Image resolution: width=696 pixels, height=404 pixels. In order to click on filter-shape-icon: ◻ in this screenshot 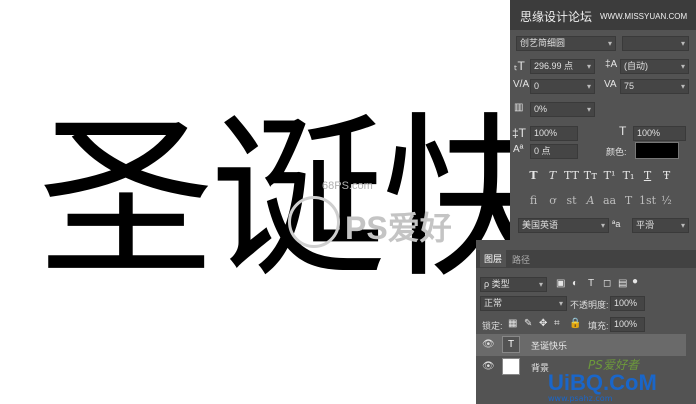, I will do `click(607, 283)`.